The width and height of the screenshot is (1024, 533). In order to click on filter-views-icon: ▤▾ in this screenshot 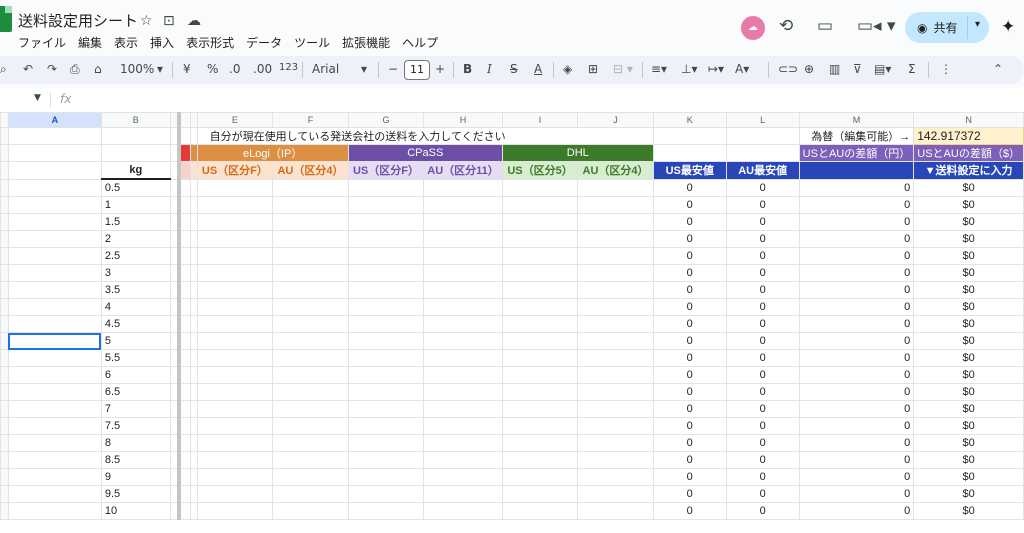, I will do `click(882, 69)`.